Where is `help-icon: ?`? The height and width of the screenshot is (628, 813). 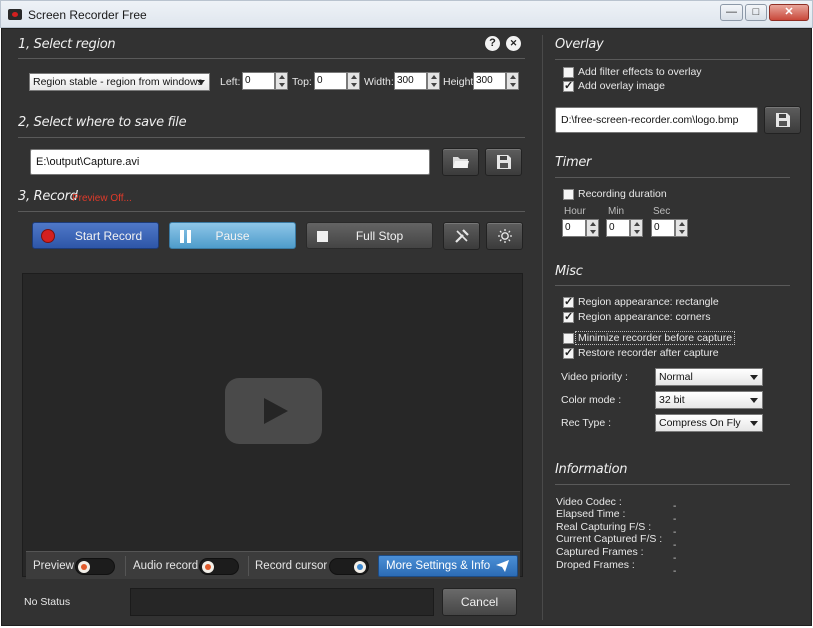 help-icon: ? is located at coordinates (492, 43).